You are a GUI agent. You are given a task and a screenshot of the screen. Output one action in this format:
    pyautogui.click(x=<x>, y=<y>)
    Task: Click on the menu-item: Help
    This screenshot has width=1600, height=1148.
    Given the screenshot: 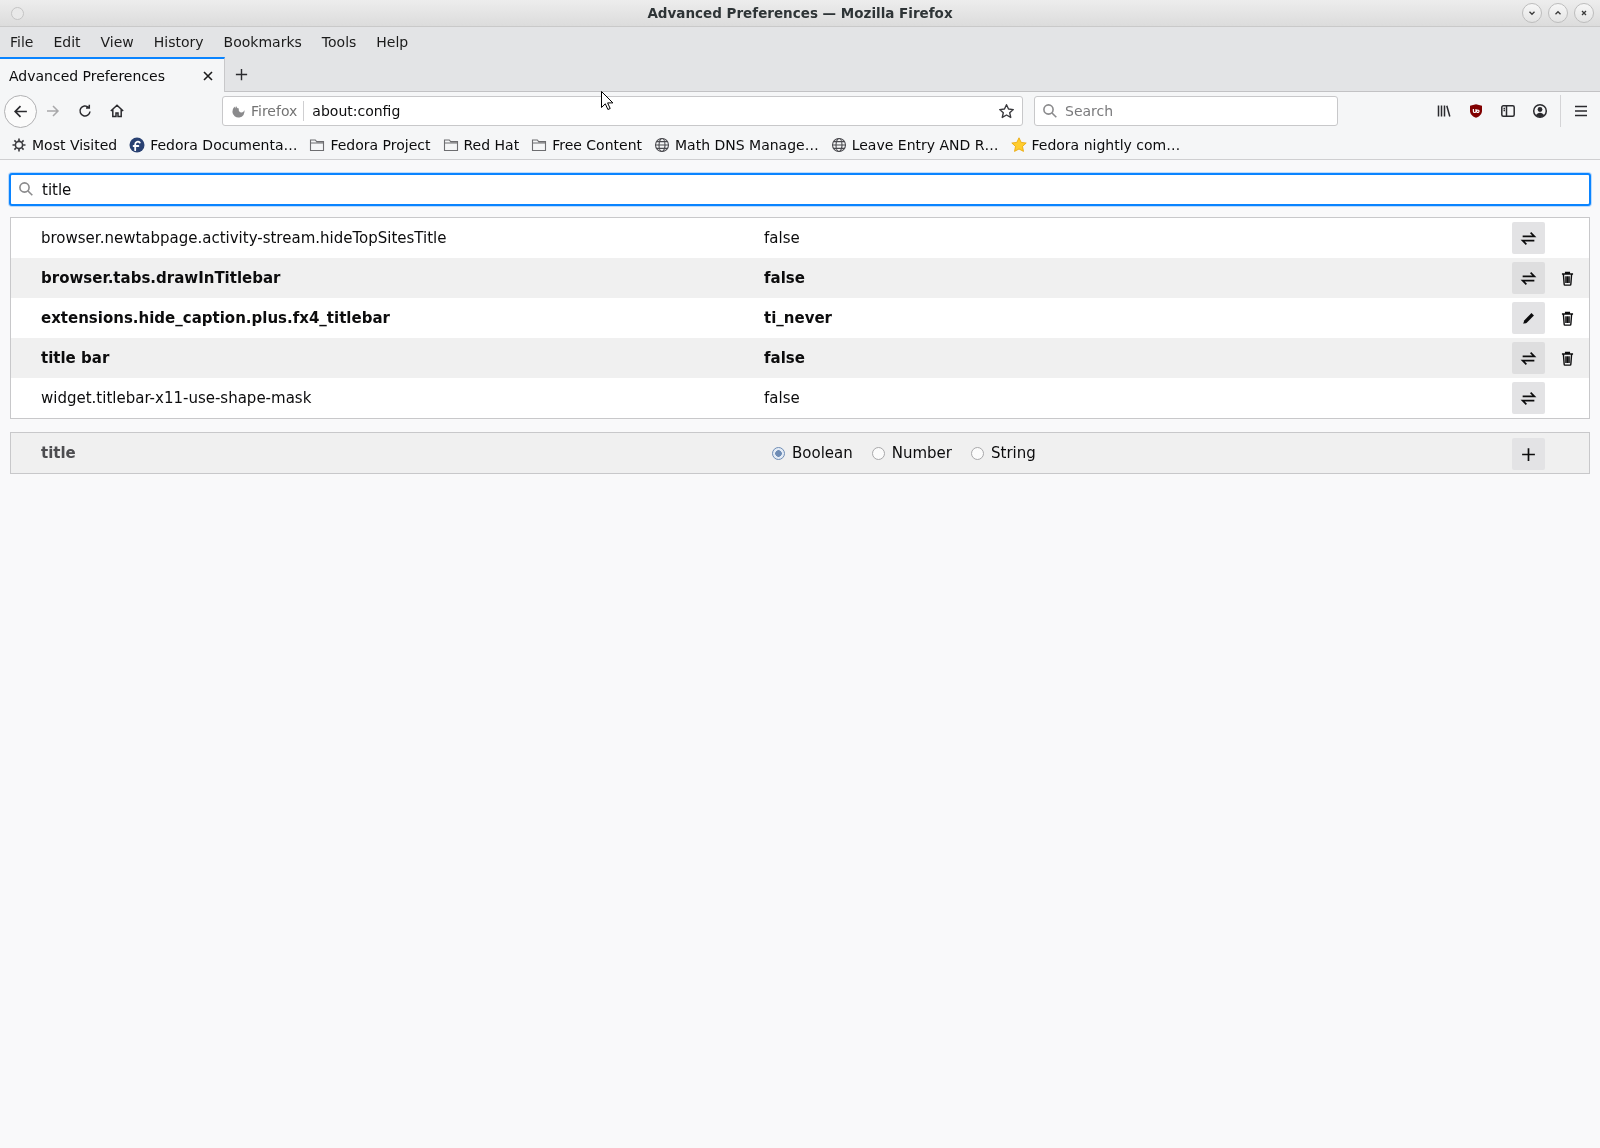 What is the action you would take?
    pyautogui.click(x=392, y=42)
    